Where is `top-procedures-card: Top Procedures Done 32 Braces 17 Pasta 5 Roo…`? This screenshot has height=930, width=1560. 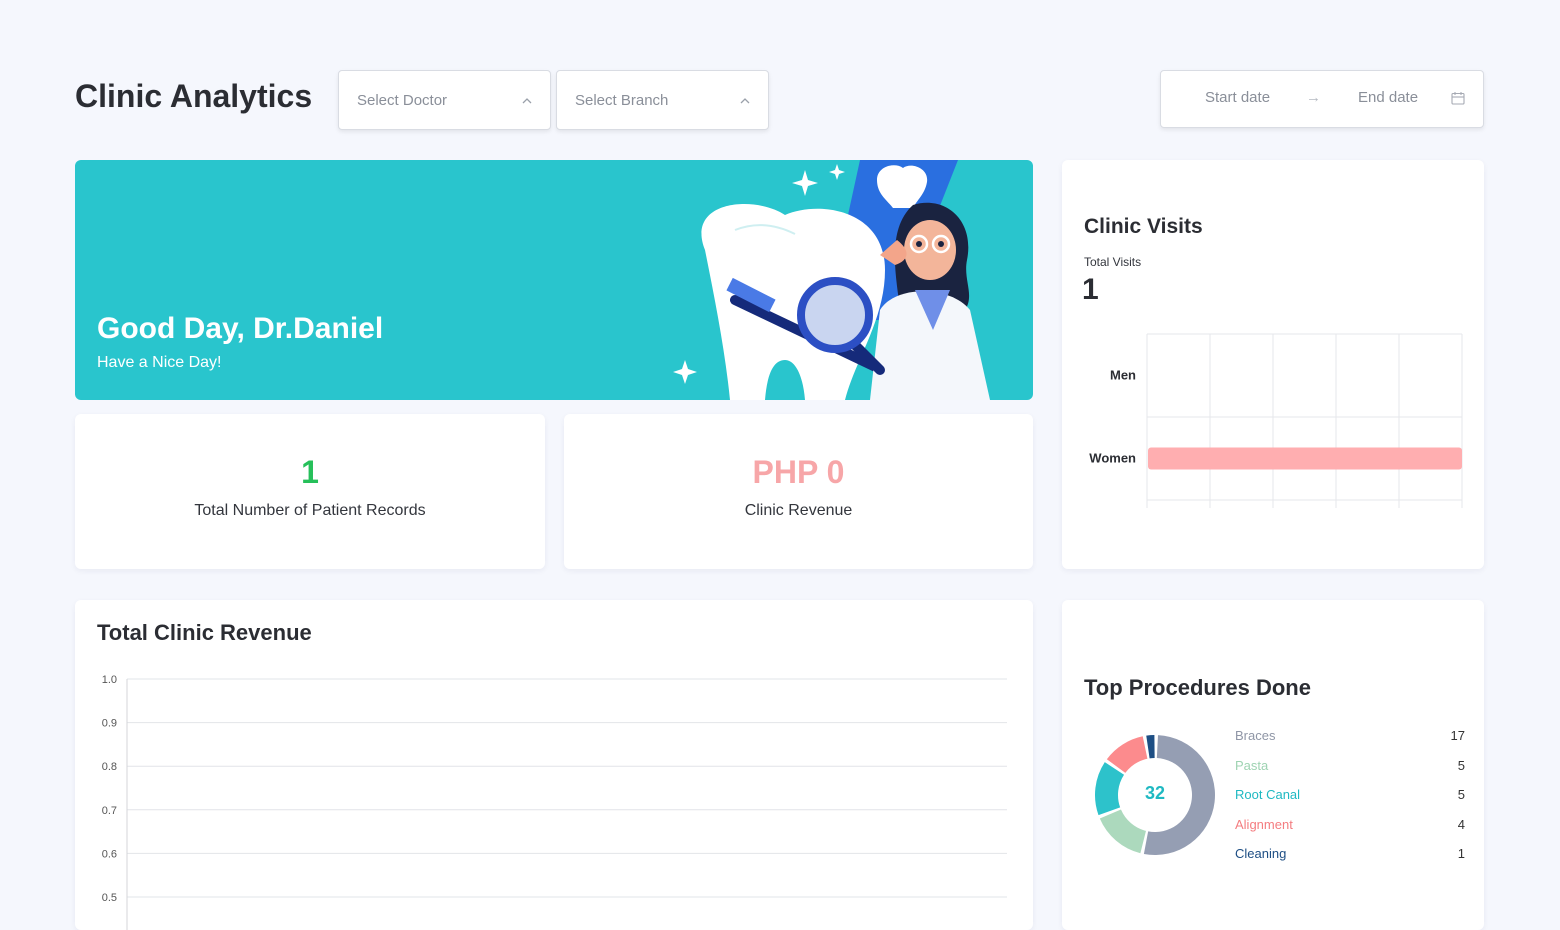
top-procedures-card: Top Procedures Done 32 Braces 17 Pasta 5 Roo… is located at coordinates (1273, 765).